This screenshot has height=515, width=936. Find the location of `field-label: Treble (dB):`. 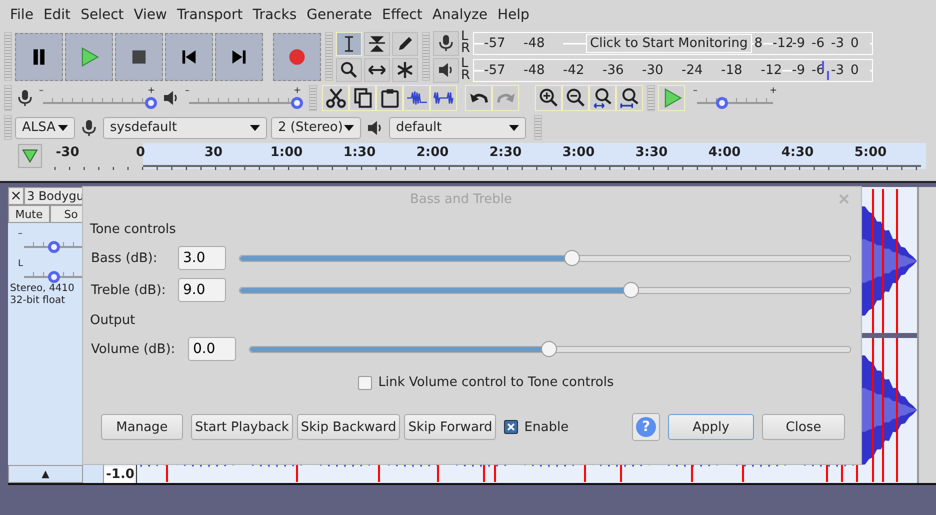

field-label: Treble (dB): is located at coordinates (129, 290).